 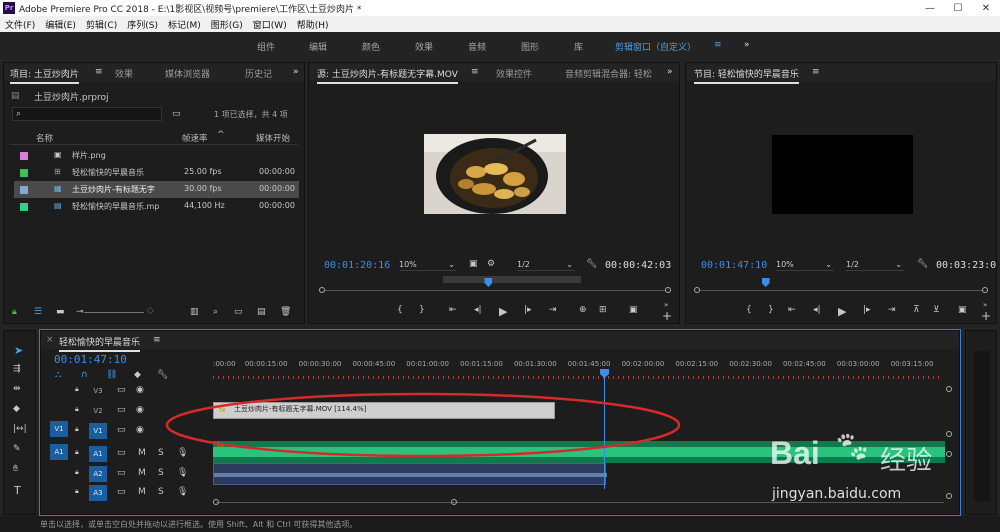 What do you see at coordinates (841, 290) in the screenshot?
I see `program-scrub-bar` at bounding box center [841, 290].